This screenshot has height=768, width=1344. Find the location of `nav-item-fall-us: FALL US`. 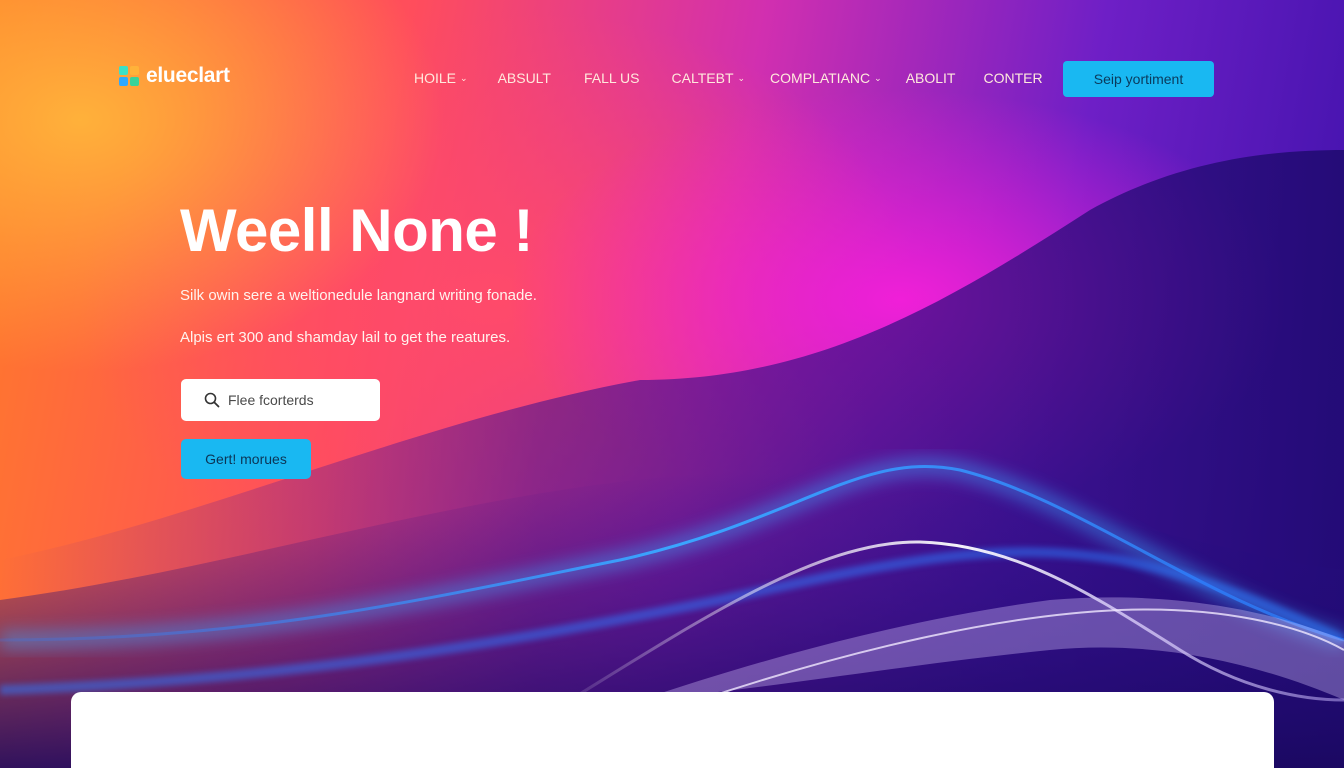

nav-item-fall-us: FALL US is located at coordinates (612, 78).